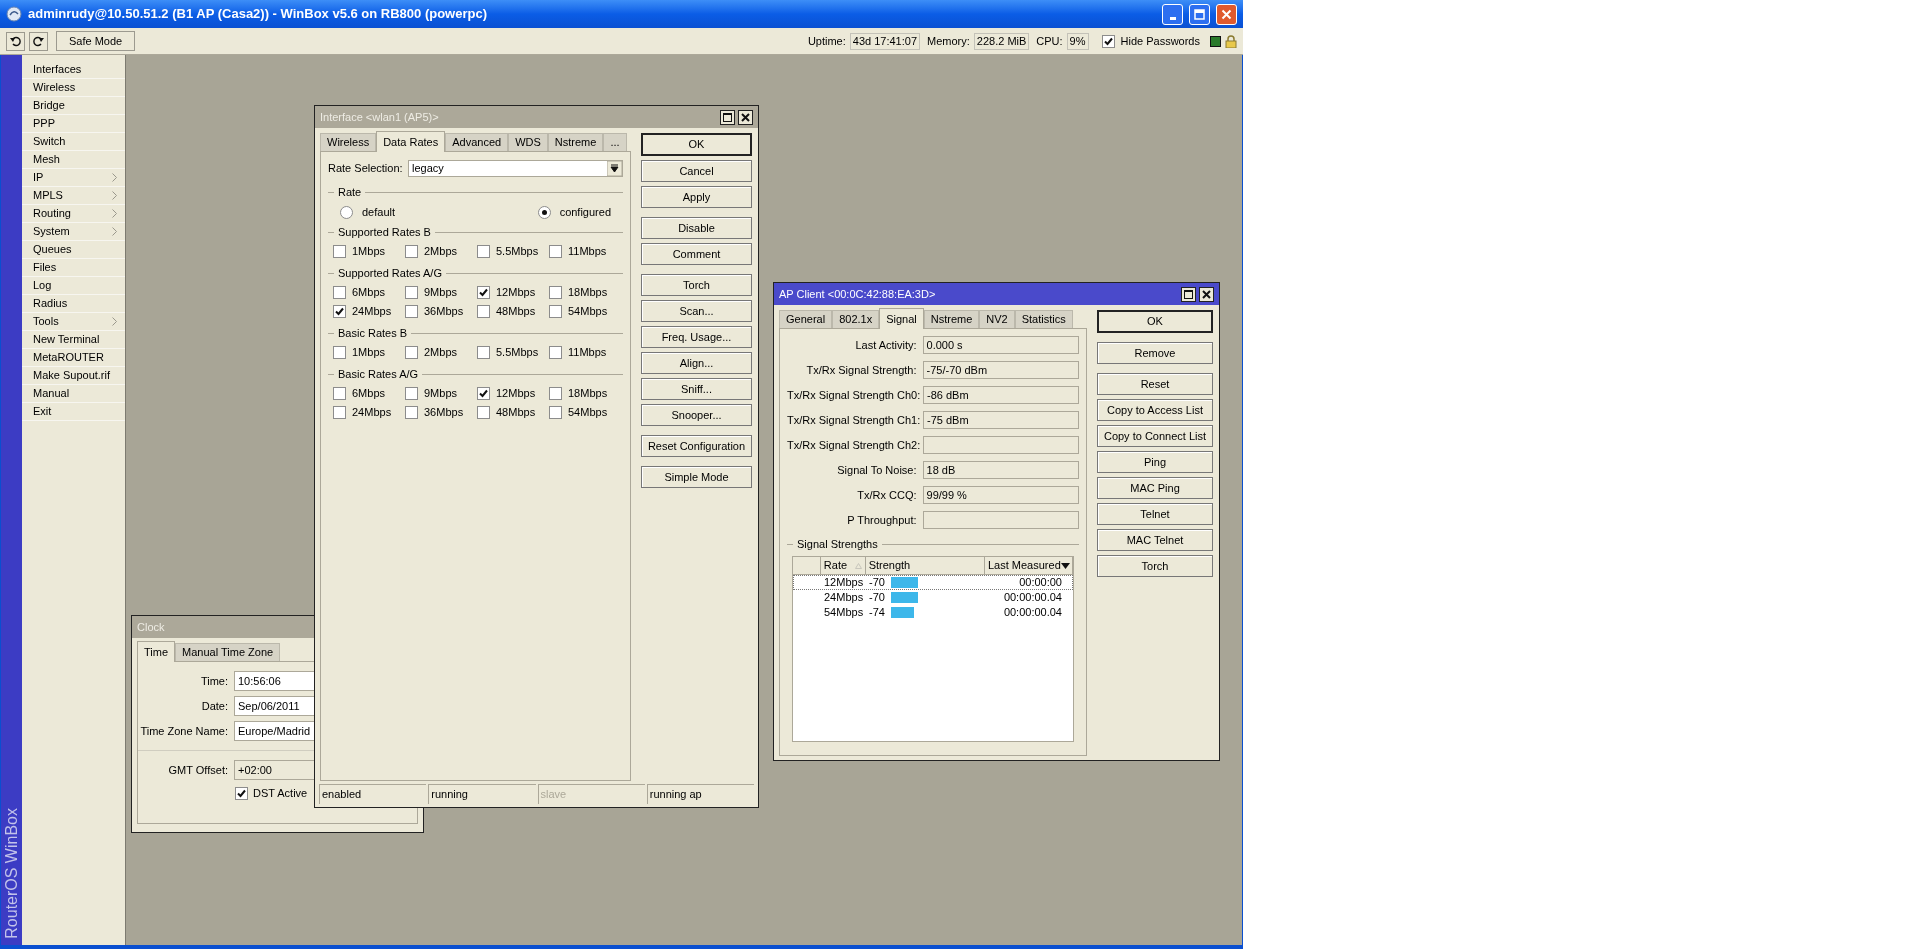  I want to click on tab: Wireless, so click(348, 142).